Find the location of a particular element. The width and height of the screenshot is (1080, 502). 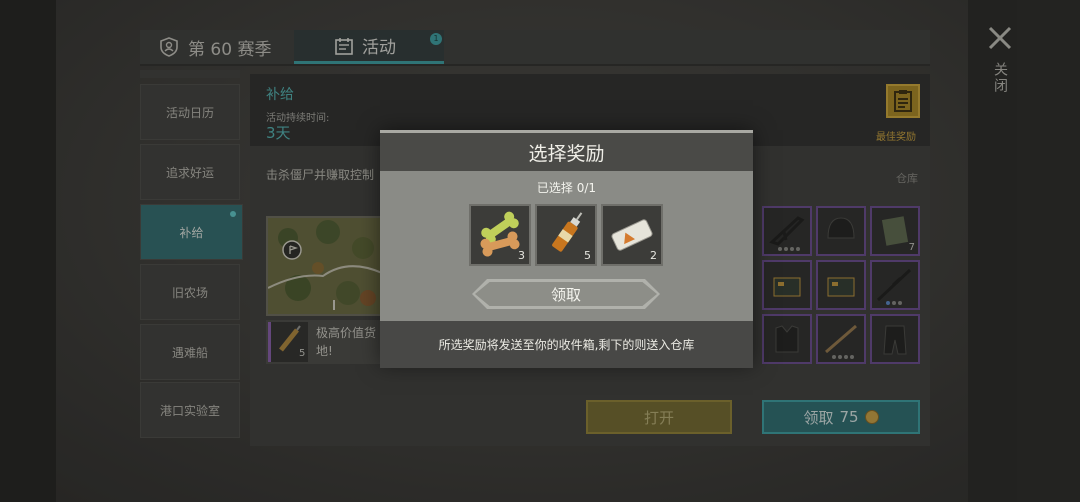

reward-option-bandage: 2 is located at coordinates (632, 235).